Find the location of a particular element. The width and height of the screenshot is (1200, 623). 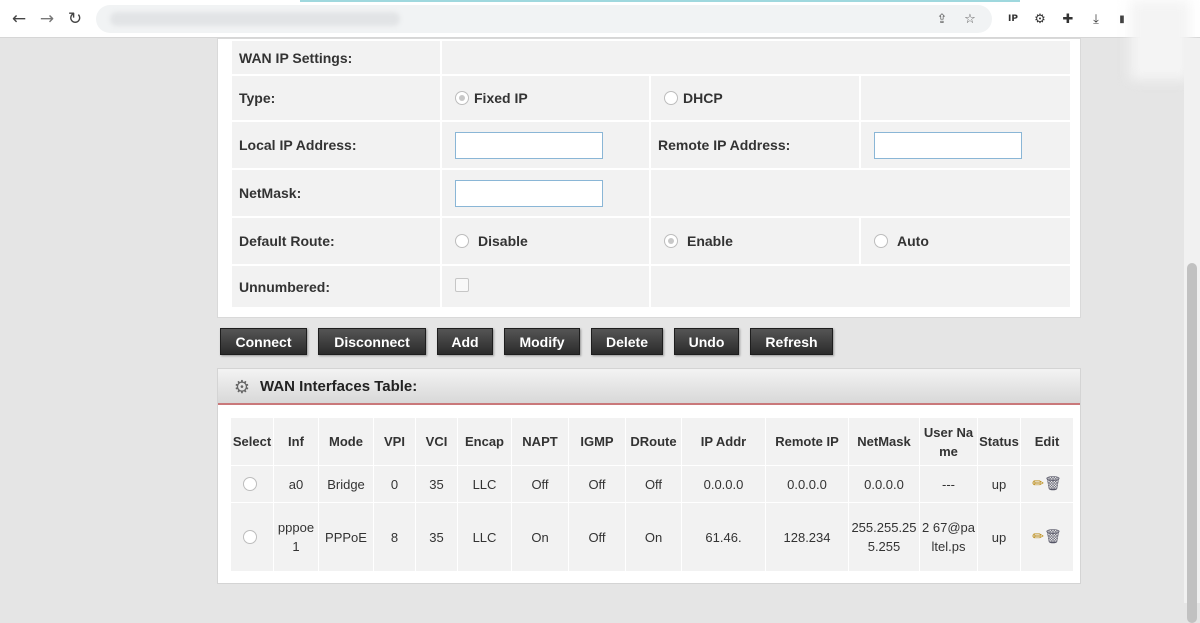

undo-button: Undo is located at coordinates (706, 341).